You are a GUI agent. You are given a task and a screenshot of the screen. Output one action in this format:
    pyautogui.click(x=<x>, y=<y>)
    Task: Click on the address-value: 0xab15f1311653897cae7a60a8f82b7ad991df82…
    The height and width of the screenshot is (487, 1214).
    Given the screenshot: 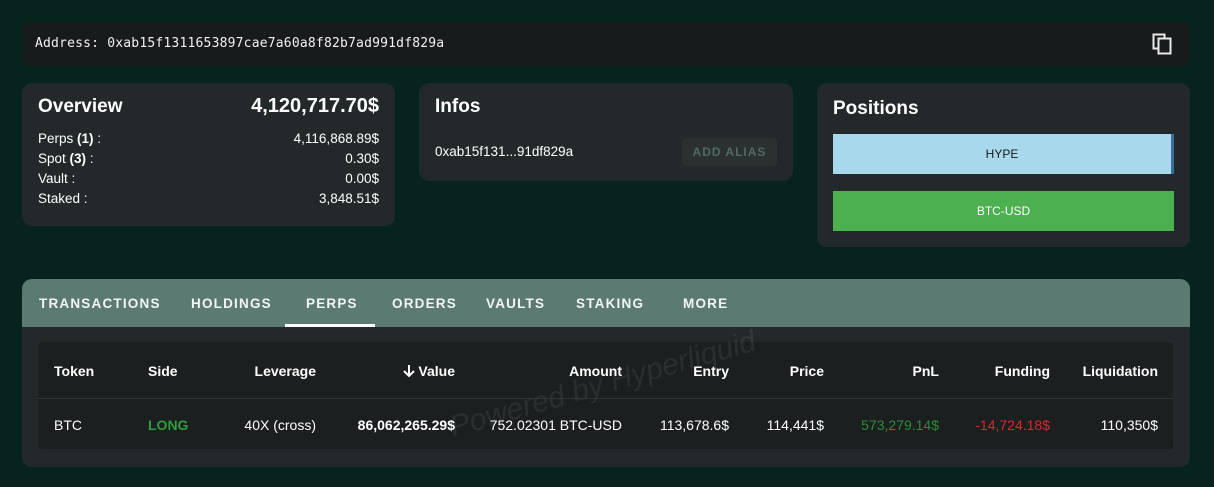 What is the action you would take?
    pyautogui.click(x=276, y=43)
    